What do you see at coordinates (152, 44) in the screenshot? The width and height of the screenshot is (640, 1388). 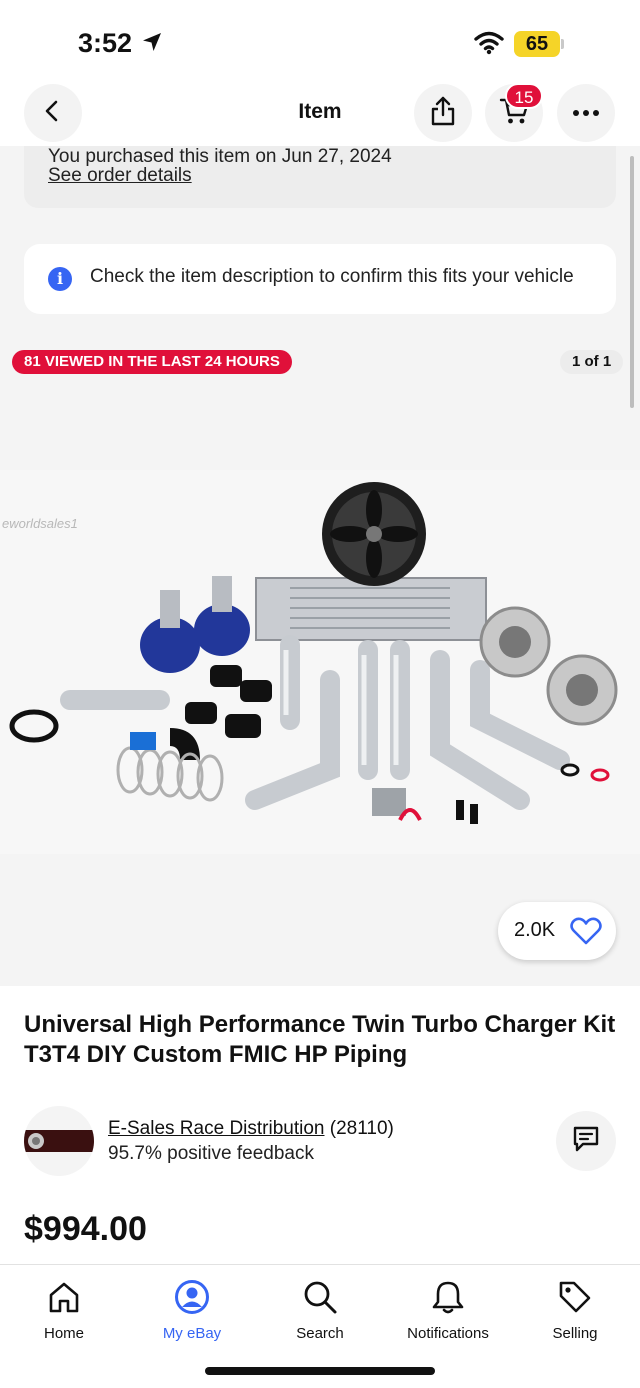 I see `location-arrow-icon` at bounding box center [152, 44].